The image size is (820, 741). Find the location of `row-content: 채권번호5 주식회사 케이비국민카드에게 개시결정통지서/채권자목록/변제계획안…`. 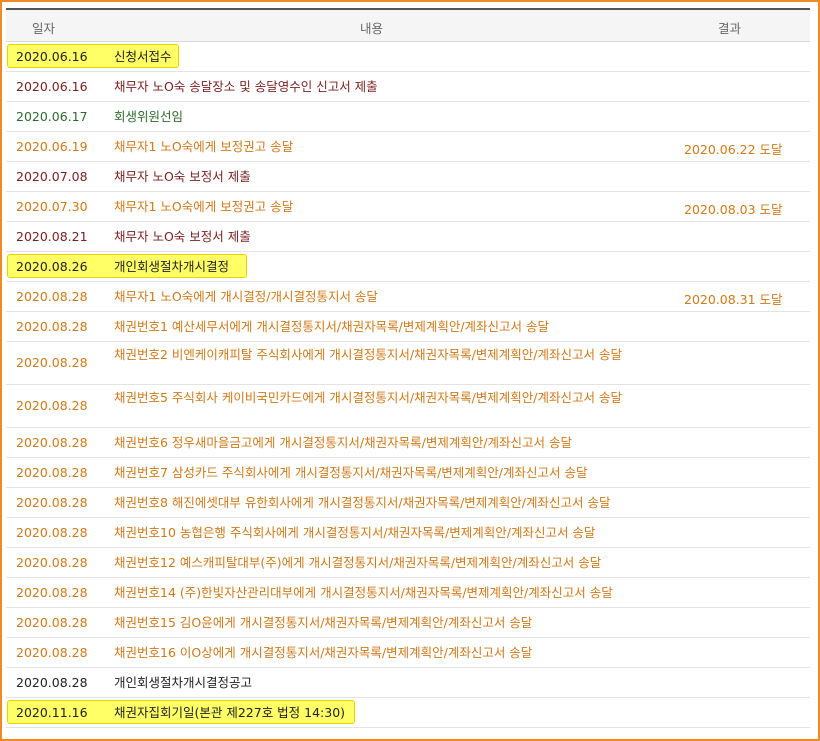

row-content: 채권번호5 주식회사 케이비국민카드에게 개시결정통지서/채권자목록/변제계획안… is located at coordinates (368, 397).